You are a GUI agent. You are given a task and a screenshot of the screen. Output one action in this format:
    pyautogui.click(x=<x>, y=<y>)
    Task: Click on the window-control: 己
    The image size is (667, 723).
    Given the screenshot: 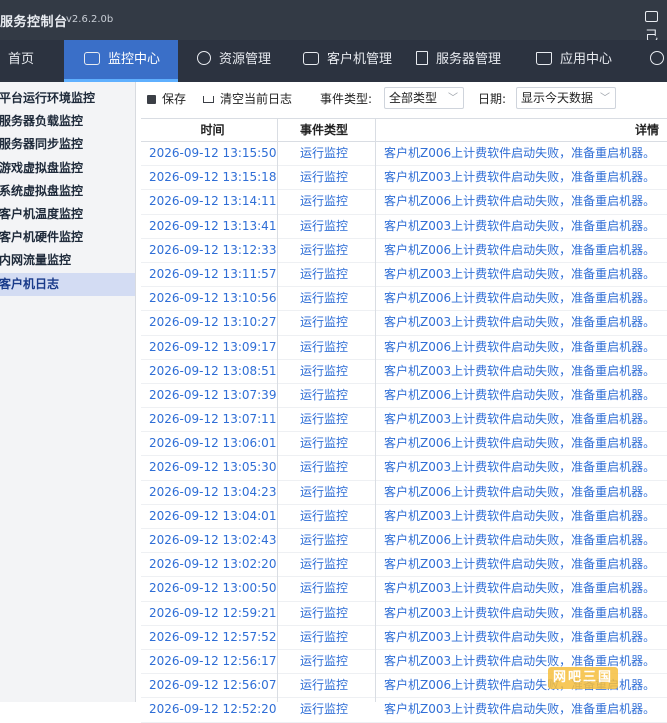 What is the action you would take?
    pyautogui.click(x=656, y=27)
    